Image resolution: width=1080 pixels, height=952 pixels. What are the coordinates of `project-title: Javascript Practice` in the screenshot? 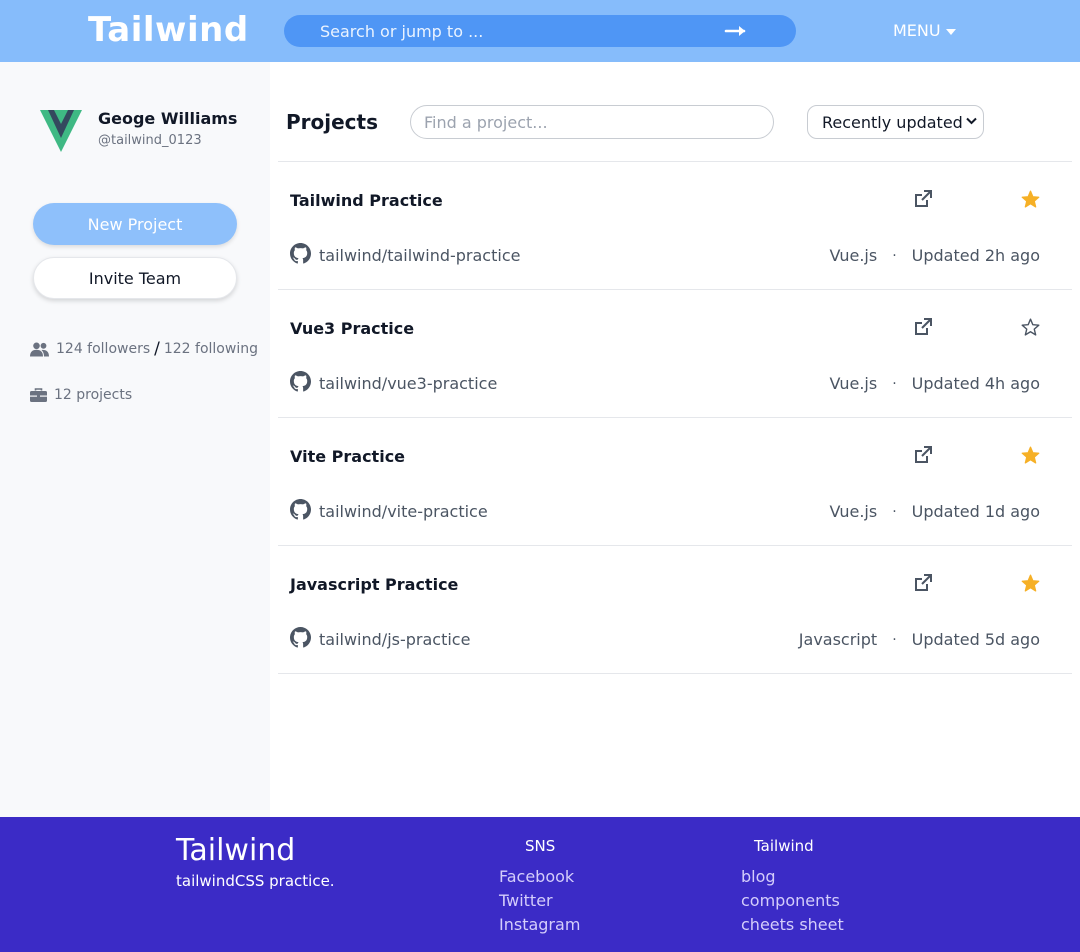 It's located at (374, 584).